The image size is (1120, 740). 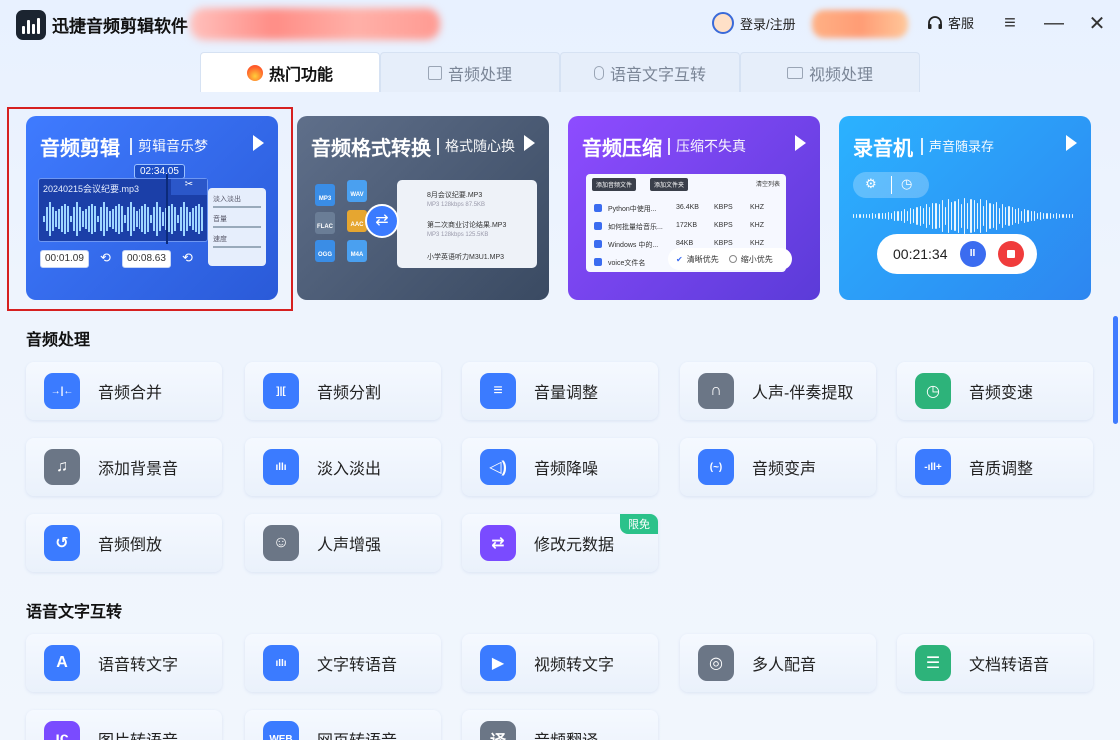 What do you see at coordinates (281, 467) in the screenshot?
I see `fade-bars-icon: ıllı` at bounding box center [281, 467].